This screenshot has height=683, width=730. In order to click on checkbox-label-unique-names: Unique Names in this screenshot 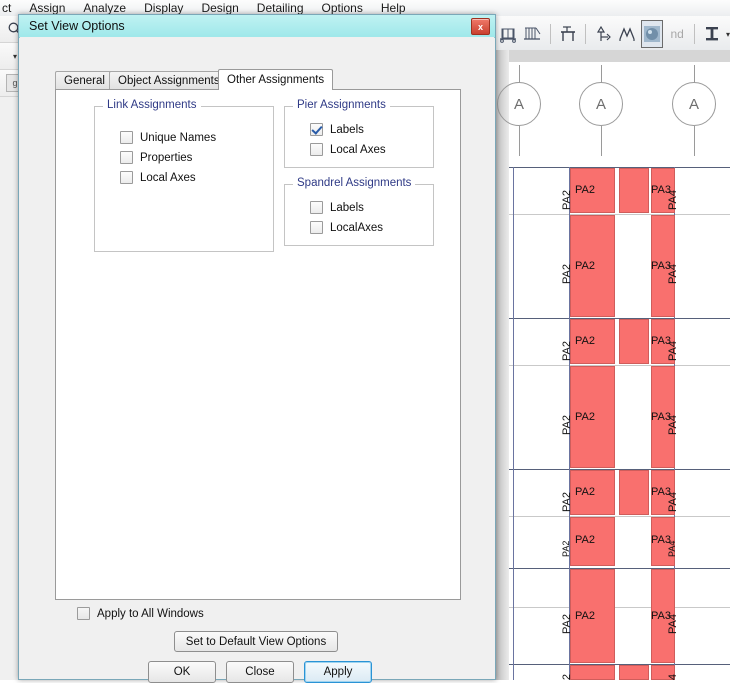, I will do `click(178, 137)`.